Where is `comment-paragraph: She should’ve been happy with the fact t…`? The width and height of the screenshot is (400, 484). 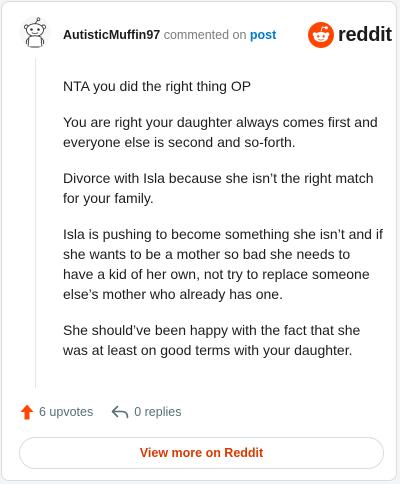 comment-paragraph: She should’ve been happy with the fact t… is located at coordinates (212, 340).